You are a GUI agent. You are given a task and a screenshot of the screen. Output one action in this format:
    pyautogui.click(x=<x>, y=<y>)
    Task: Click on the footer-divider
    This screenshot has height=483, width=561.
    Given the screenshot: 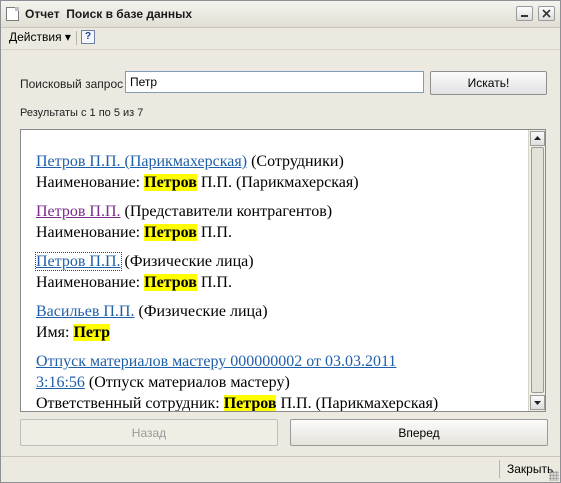 What is the action you would take?
    pyautogui.click(x=280, y=456)
    